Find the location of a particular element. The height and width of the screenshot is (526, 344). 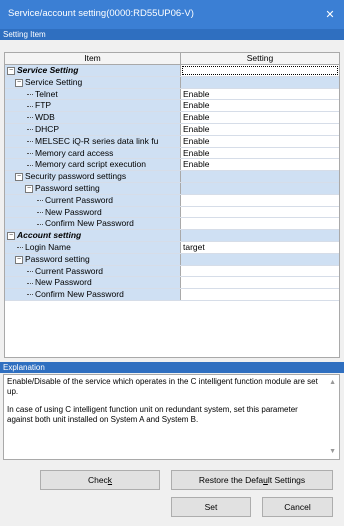

setting-cell-memory-card-access: Enable is located at coordinates (260, 153).